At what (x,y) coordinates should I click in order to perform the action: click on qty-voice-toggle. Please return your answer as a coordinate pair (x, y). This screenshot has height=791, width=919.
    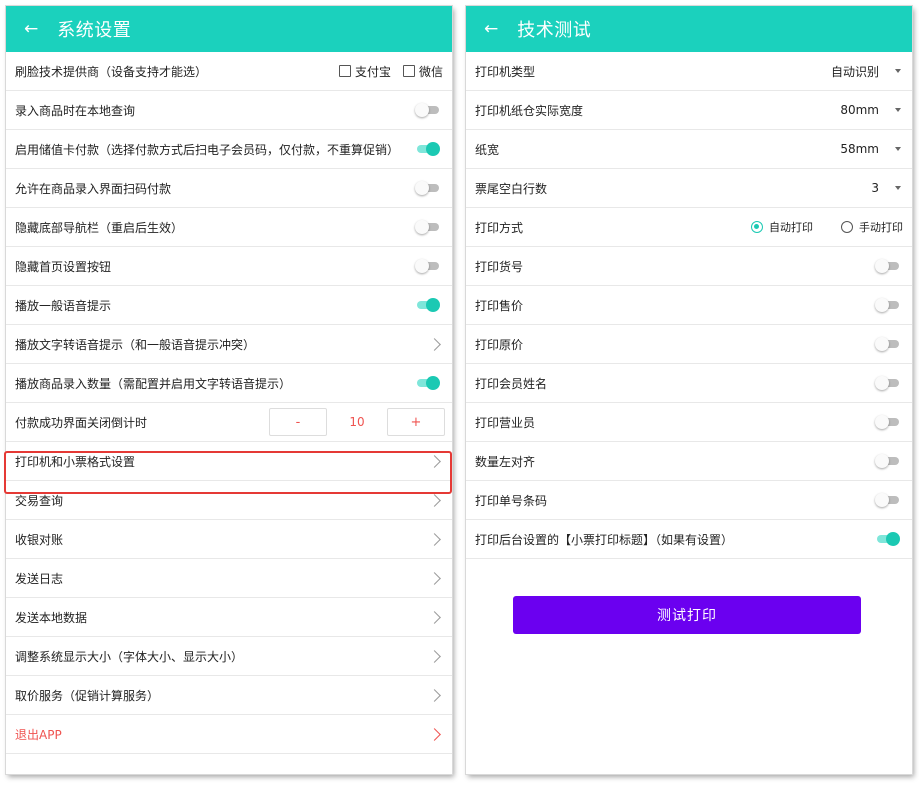
    Looking at the image, I should click on (427, 383).